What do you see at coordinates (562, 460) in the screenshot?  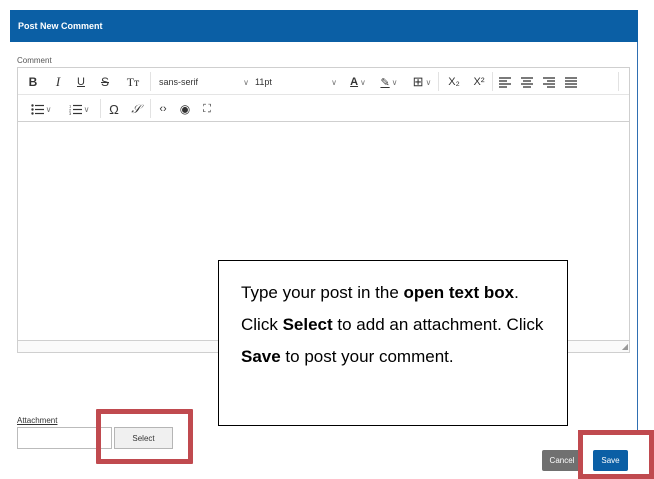 I see `cancel-button: Cancel` at bounding box center [562, 460].